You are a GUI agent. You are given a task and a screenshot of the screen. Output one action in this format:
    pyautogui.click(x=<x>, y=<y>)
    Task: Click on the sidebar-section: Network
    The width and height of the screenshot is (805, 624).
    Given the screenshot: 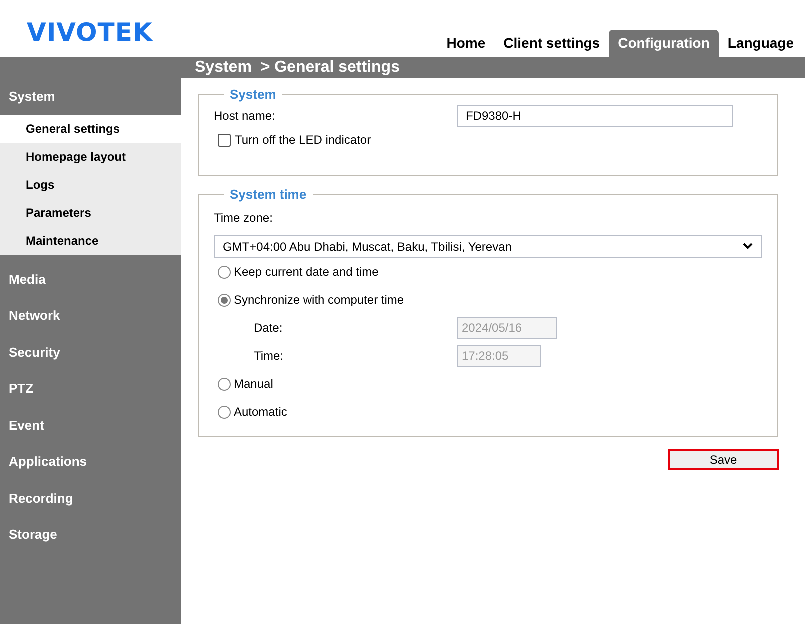 What is the action you would take?
    pyautogui.click(x=90, y=316)
    